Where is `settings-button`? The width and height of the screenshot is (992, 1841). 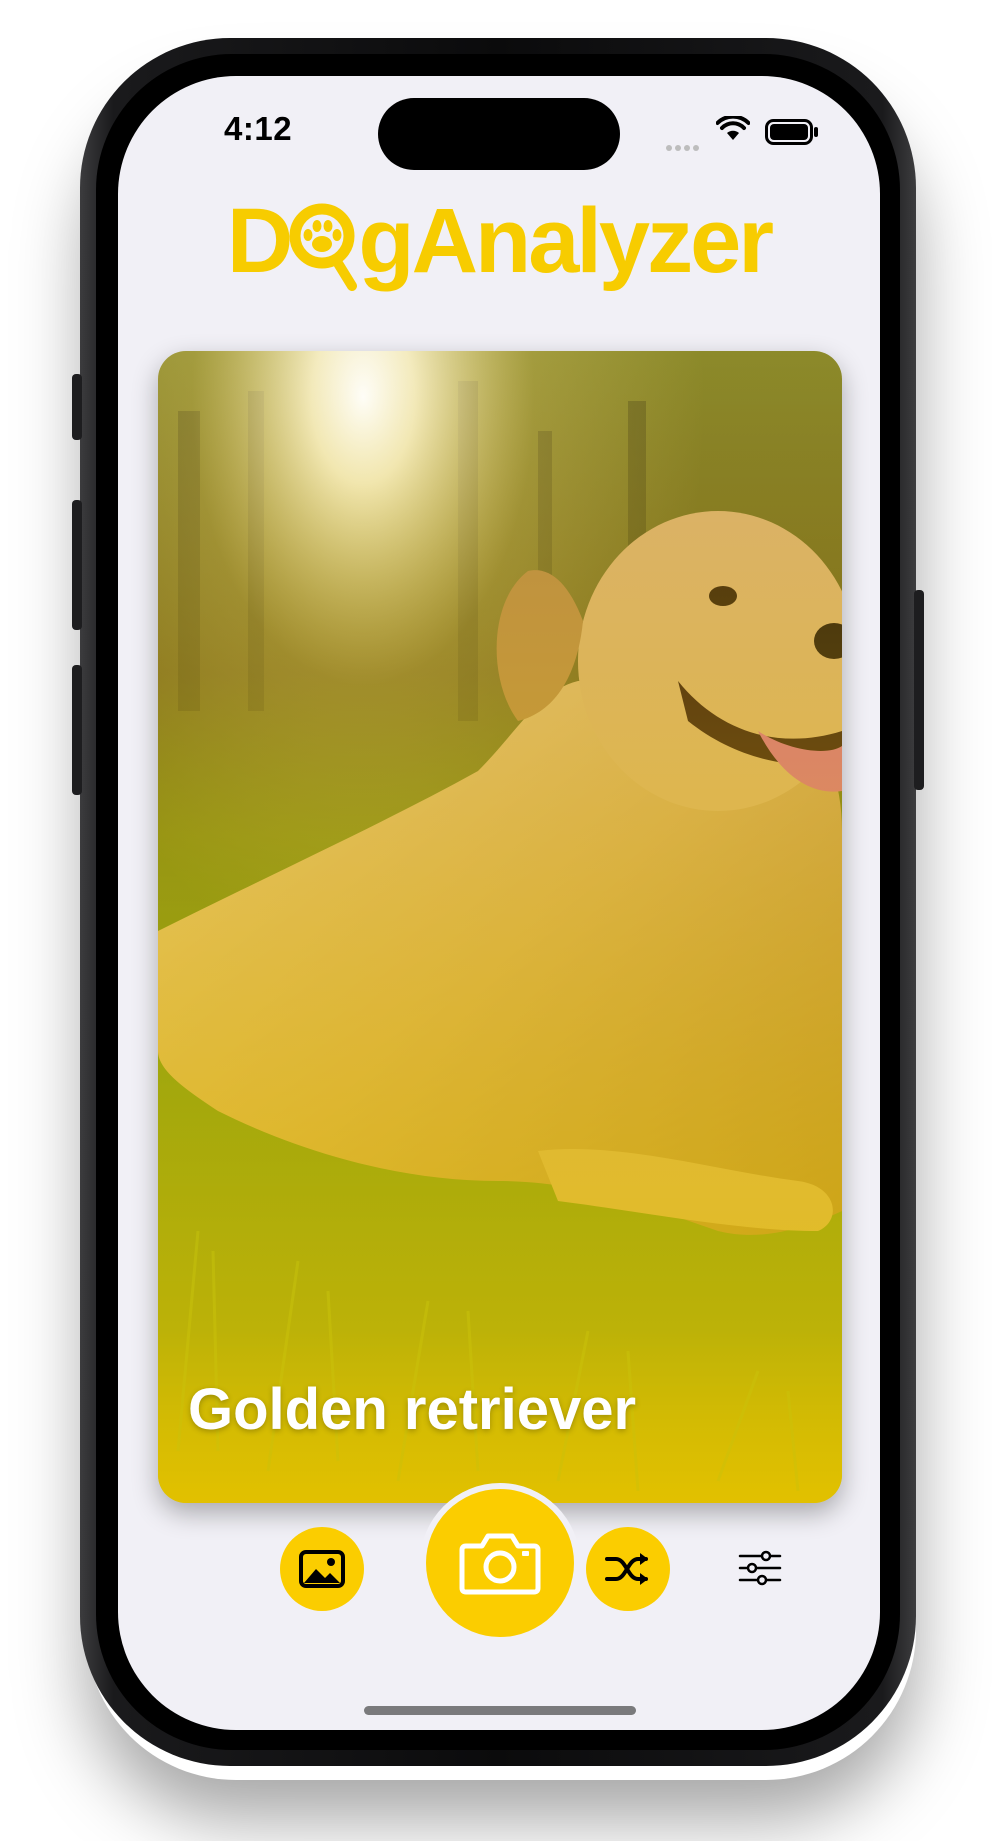 settings-button is located at coordinates (760, 1568).